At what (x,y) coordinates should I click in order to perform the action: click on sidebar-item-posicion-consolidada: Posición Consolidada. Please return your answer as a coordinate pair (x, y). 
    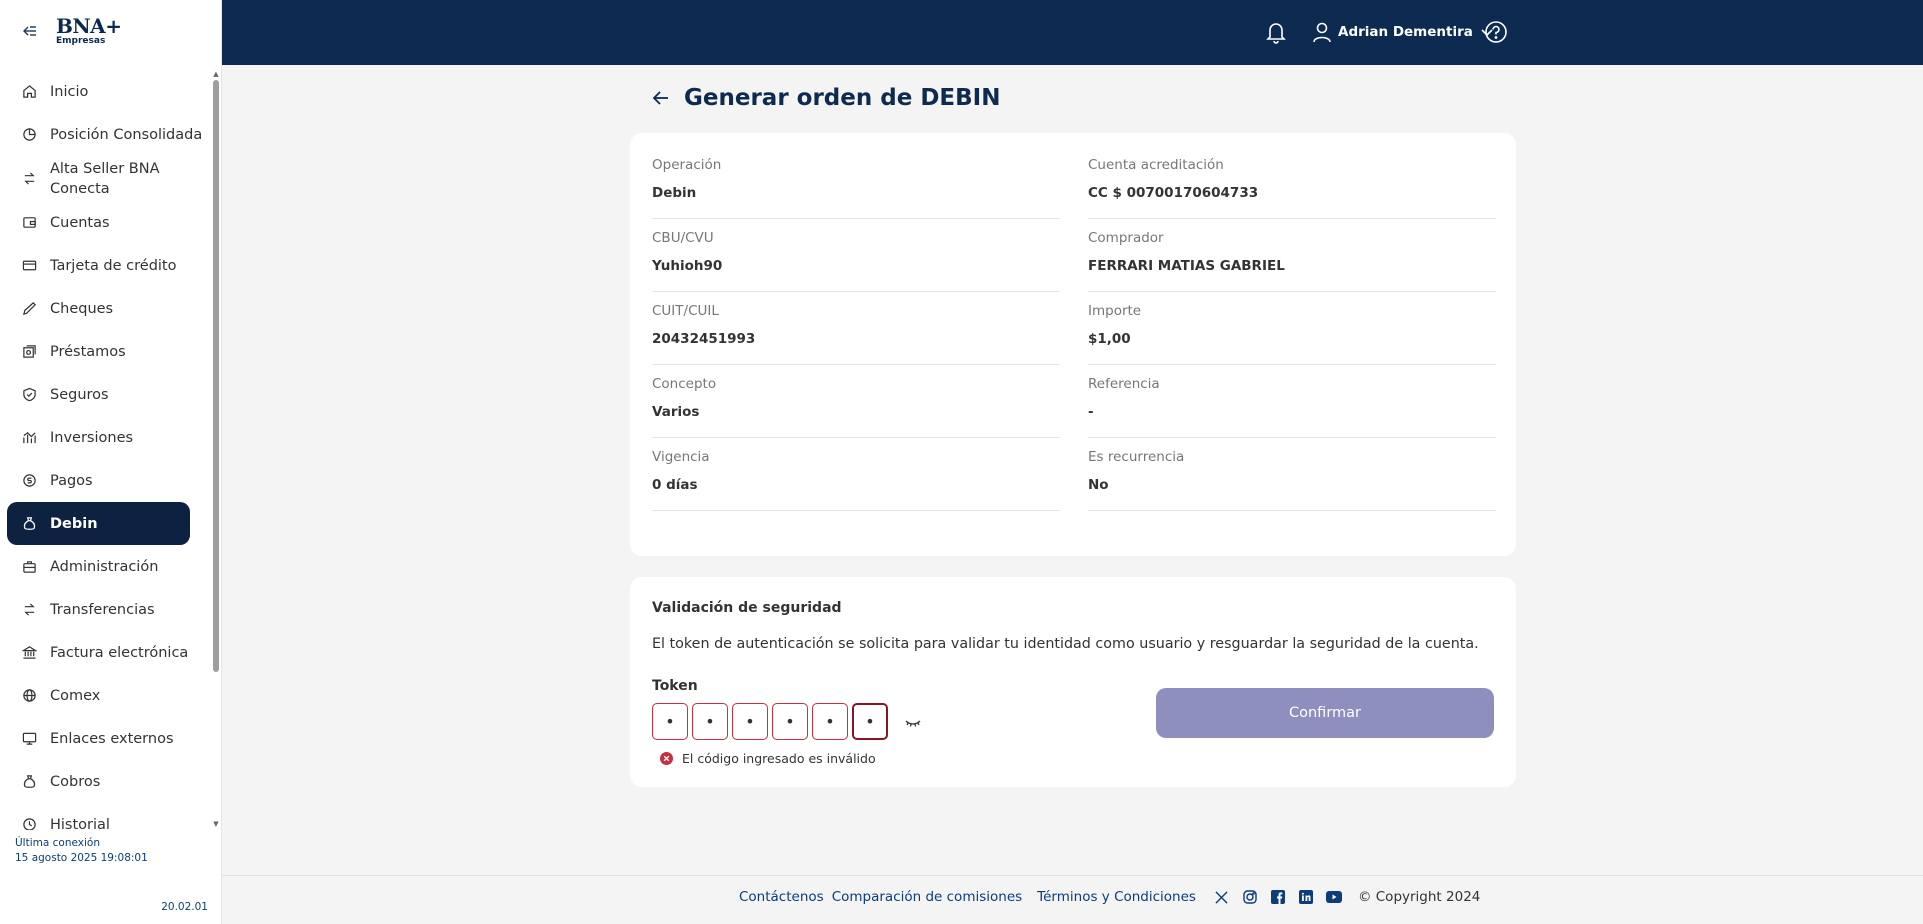
    Looking at the image, I should click on (105, 134).